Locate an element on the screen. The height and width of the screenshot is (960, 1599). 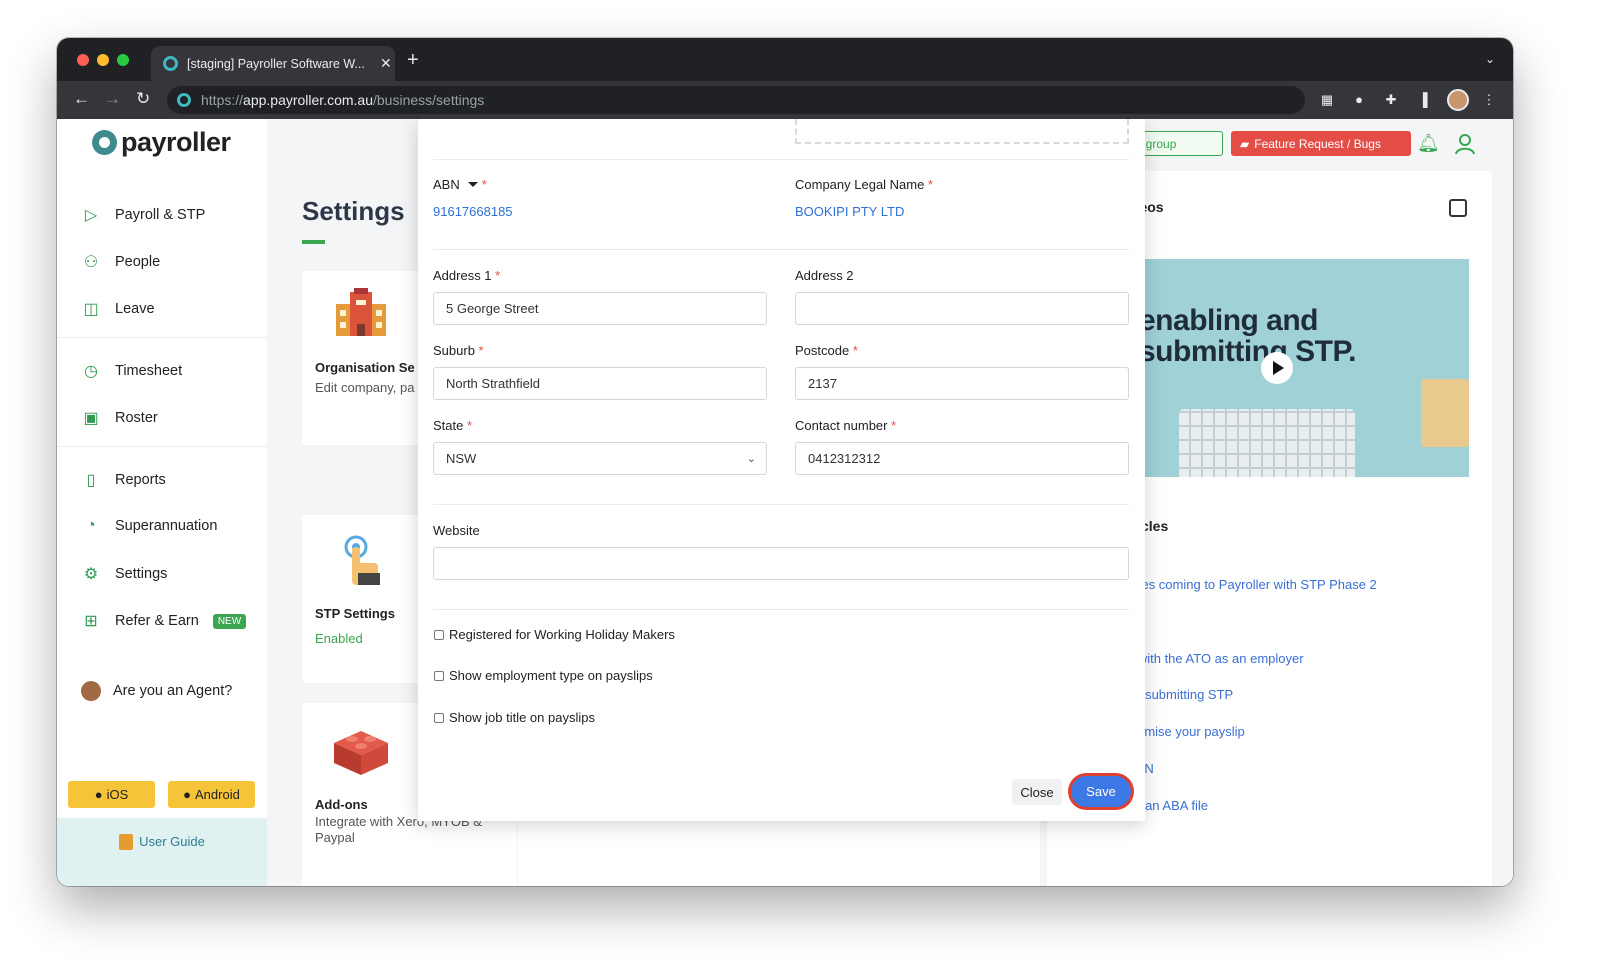
suburb-input: North Strathfield is located at coordinates (600, 383).